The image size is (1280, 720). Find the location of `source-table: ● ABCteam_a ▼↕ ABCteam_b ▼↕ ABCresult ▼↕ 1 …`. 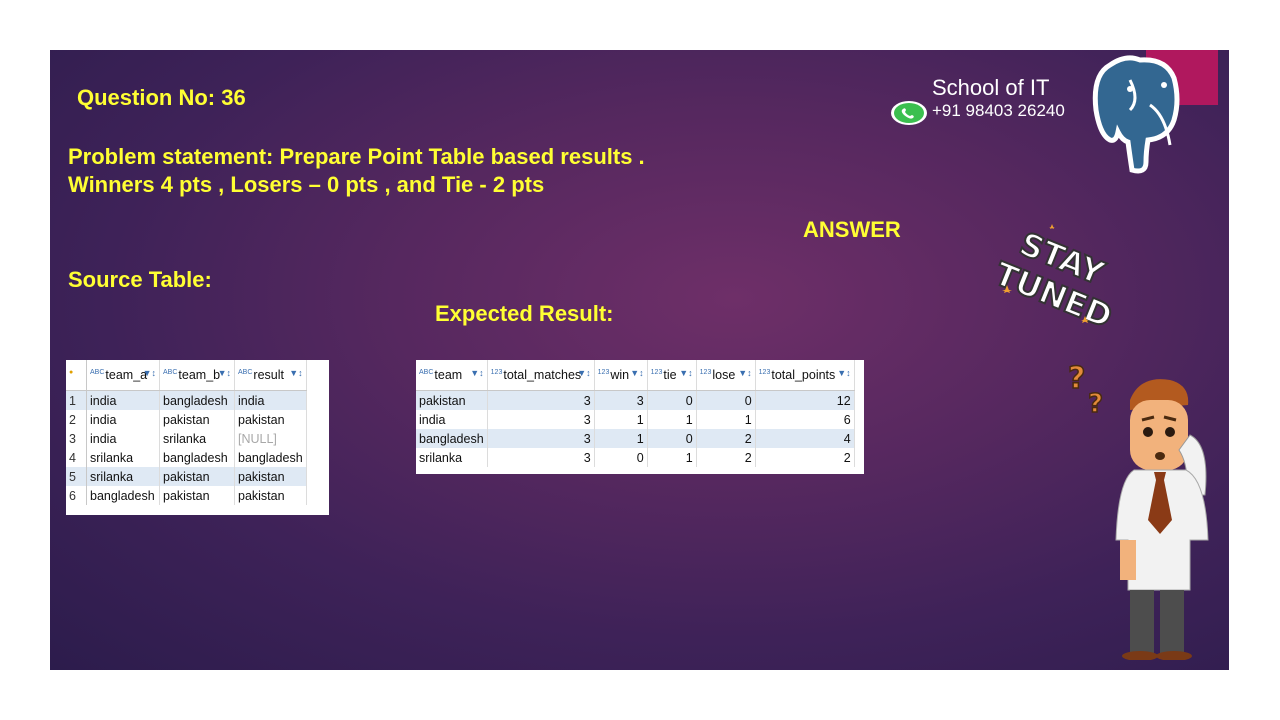

source-table: ● ABCteam_a ▼↕ ABCteam_b ▼↕ ABCresult ▼↕ 1 … is located at coordinates (197, 437).